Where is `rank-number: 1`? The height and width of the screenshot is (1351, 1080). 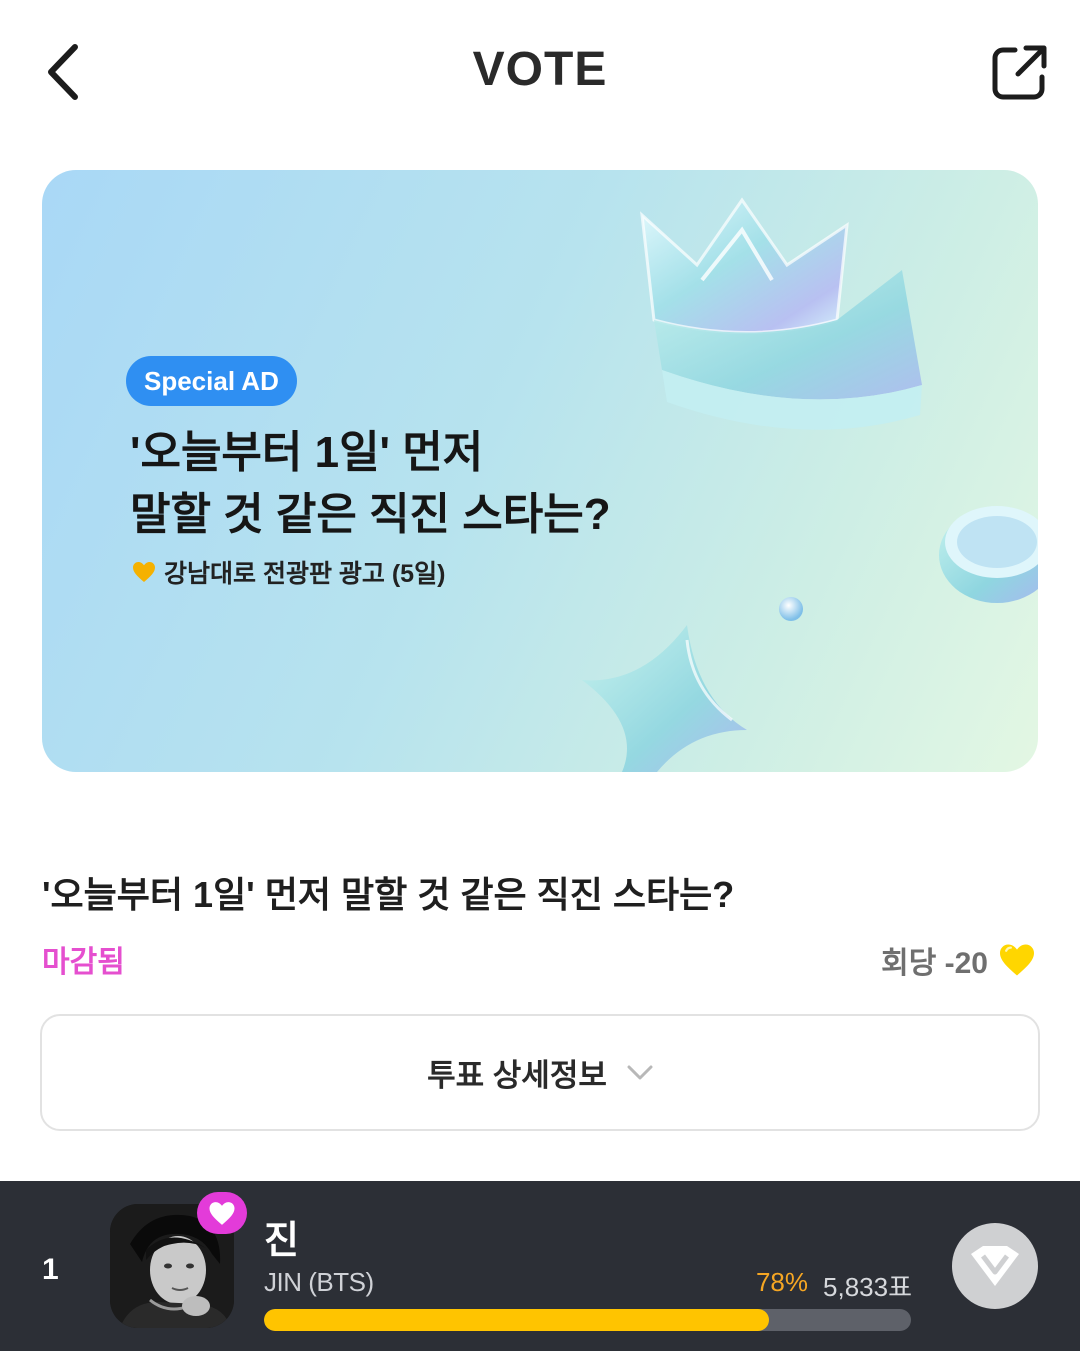 rank-number: 1 is located at coordinates (50, 1269).